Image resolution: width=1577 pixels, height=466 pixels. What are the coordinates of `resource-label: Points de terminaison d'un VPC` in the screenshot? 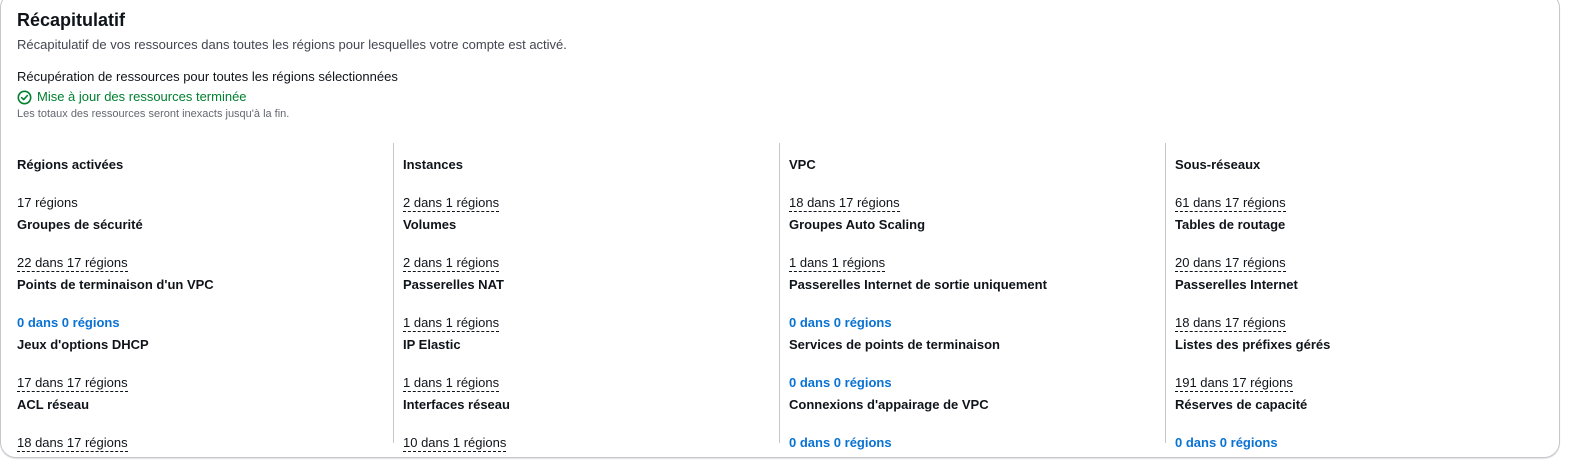 It's located at (115, 284).